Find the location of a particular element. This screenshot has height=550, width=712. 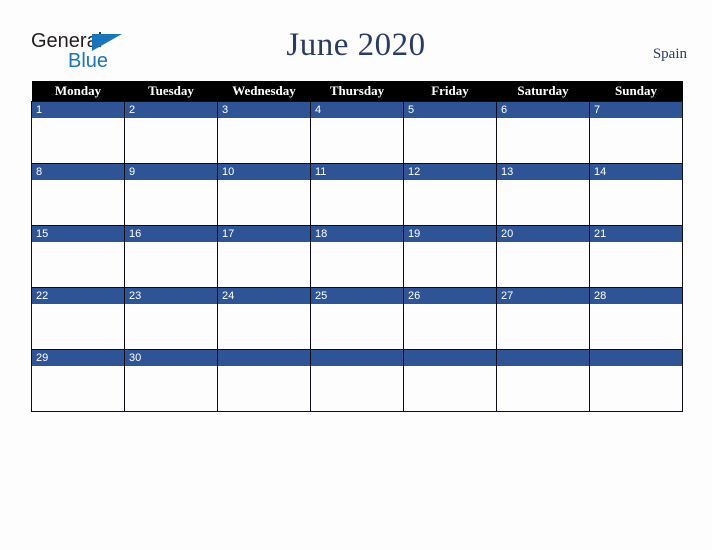

calendar-day-cell: 27 is located at coordinates (543, 318).